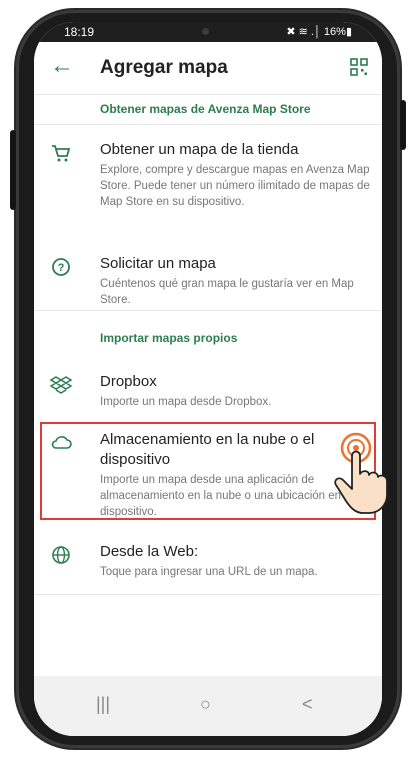 The height and width of the screenshot is (758, 416). I want to click on dropbox-item: Dropbox Importe un mapa desde Dropbox., so click(208, 392).